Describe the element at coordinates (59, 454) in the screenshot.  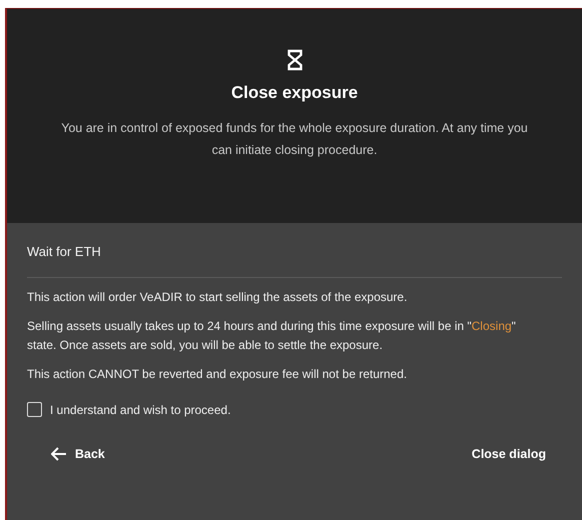
I see `back-arrow-icon` at that location.